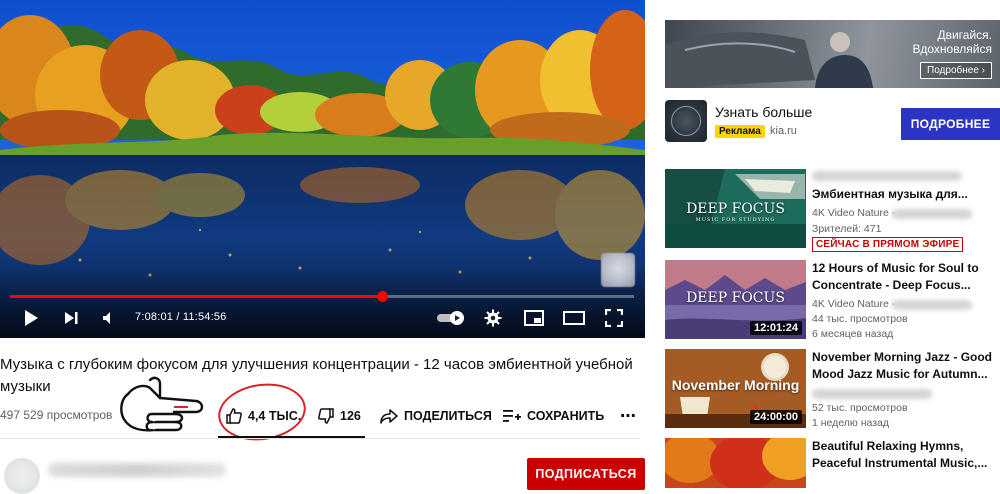 The width and height of the screenshot is (1000, 494). Describe the element at coordinates (906, 446) in the screenshot. I see `recommendation-title-line1: Beautiful Relaxing Hymns,` at that location.